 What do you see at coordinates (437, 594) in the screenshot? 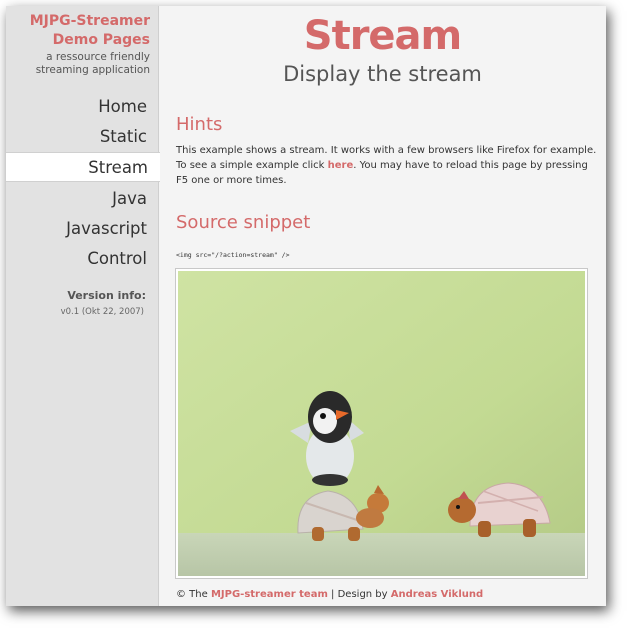
I see `footer-author-link: Andreas Viklund` at bounding box center [437, 594].